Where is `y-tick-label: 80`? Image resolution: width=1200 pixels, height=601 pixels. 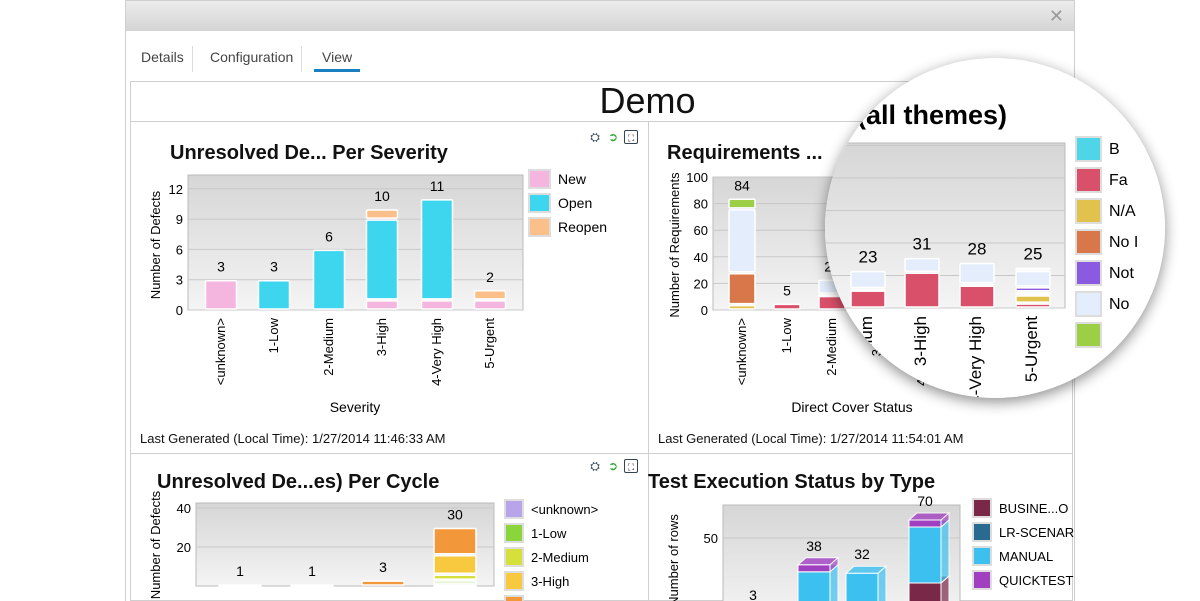 y-tick-label: 80 is located at coordinates (701, 204).